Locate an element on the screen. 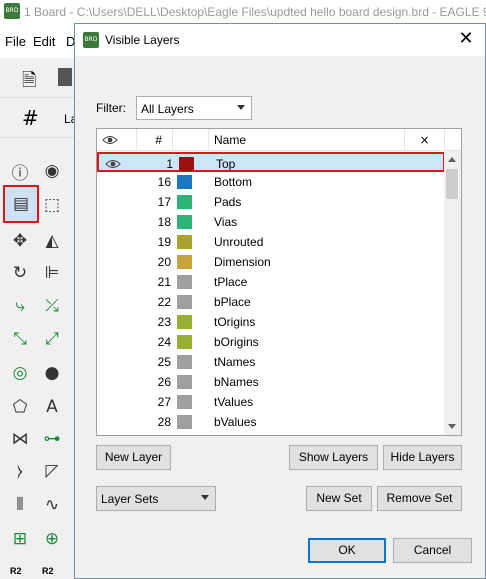  text-icon: A is located at coordinates (52, 407).